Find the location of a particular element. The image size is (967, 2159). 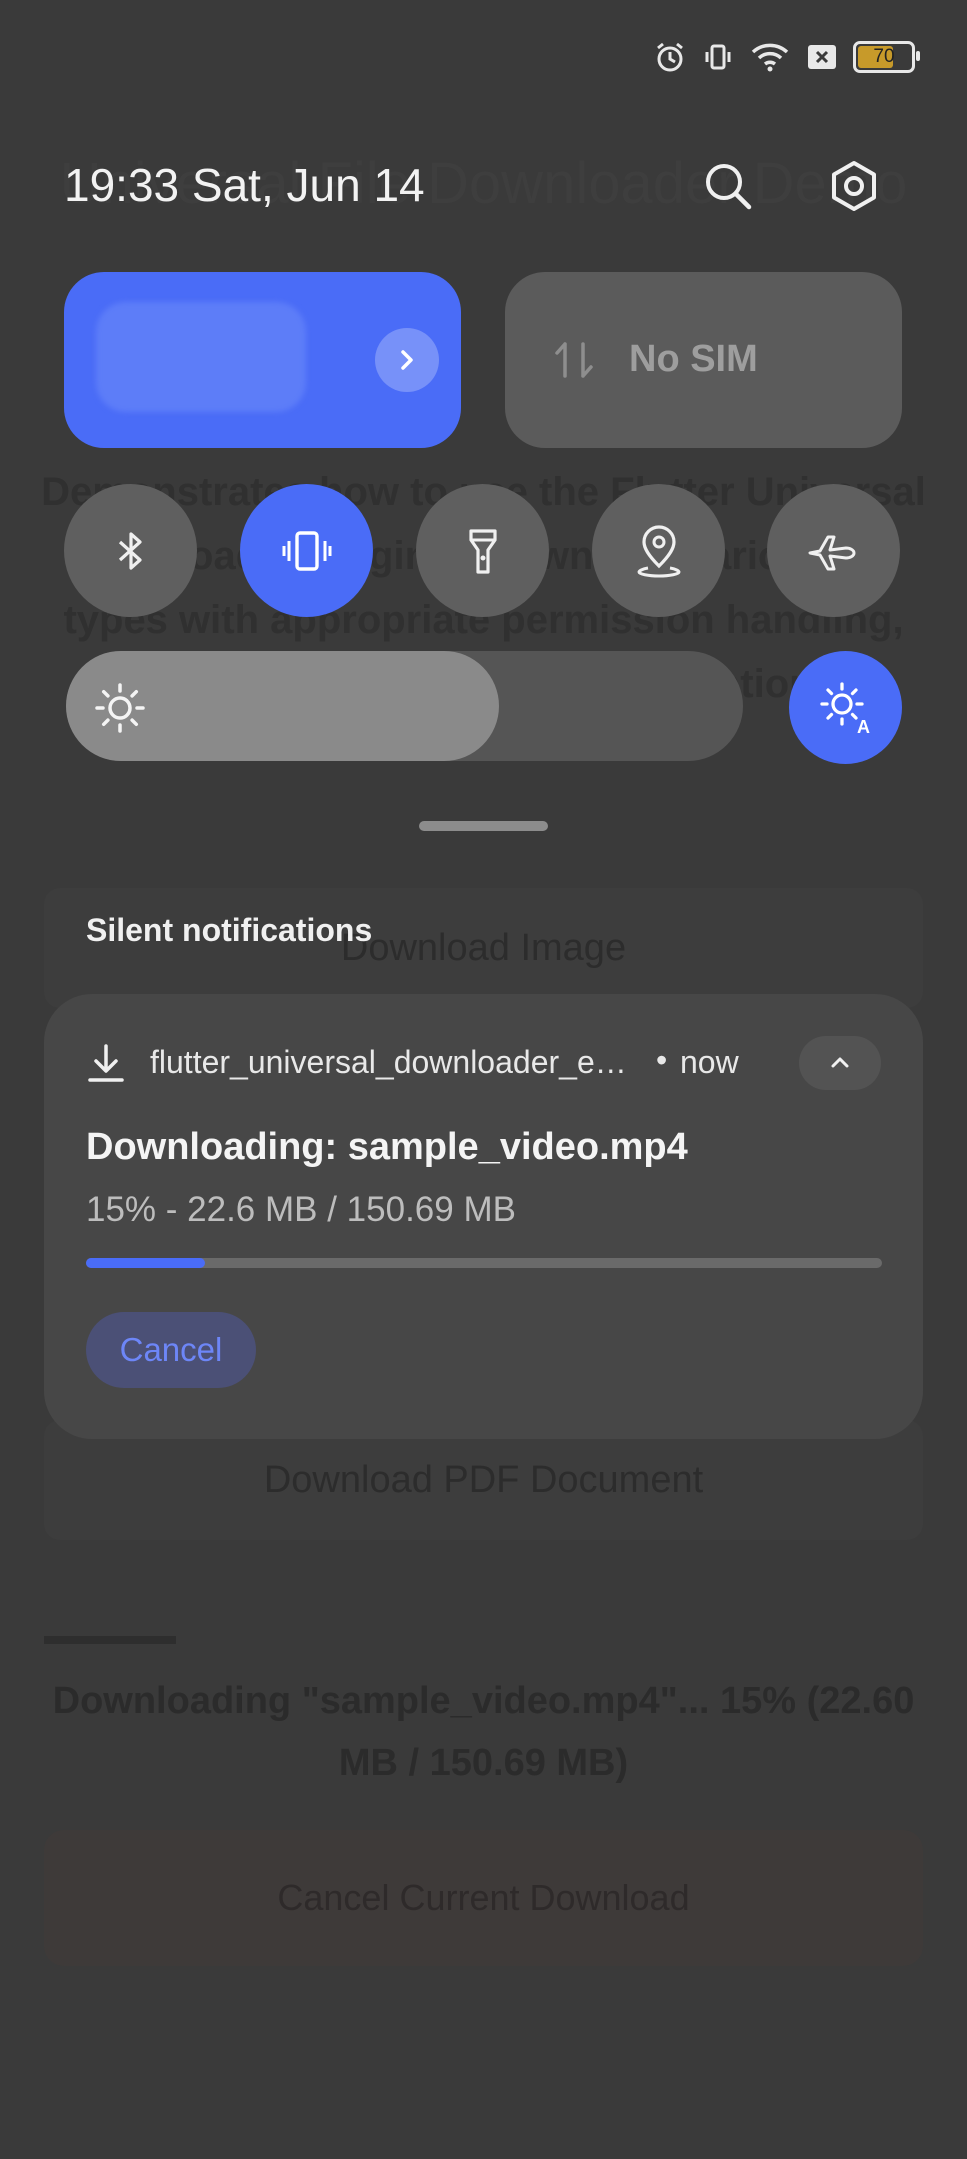

background-progress-line is located at coordinates (110, 1640).